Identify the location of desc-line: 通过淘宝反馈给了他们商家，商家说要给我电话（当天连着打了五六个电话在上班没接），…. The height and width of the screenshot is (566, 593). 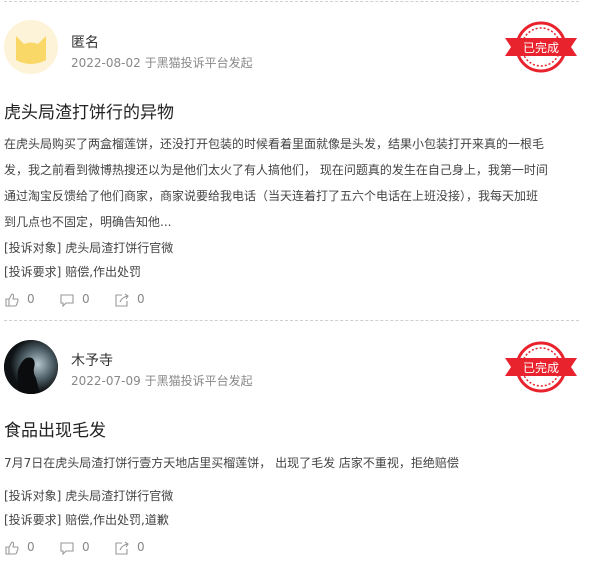
(271, 196).